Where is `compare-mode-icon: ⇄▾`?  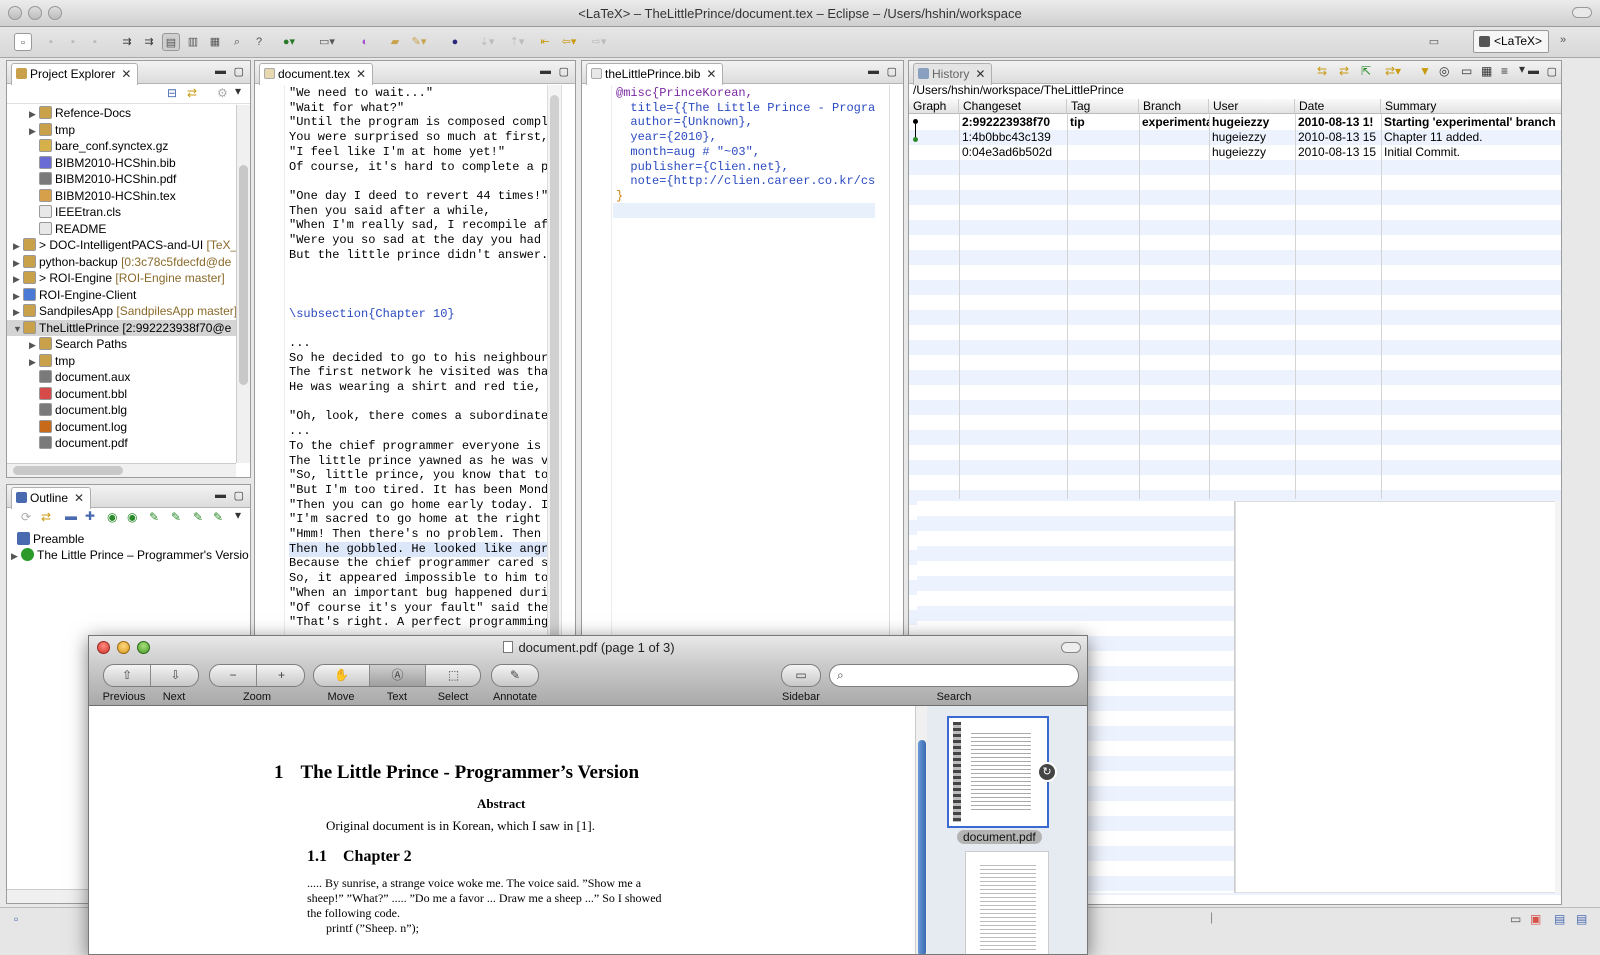 compare-mode-icon: ⇄▾ is located at coordinates (1393, 71).